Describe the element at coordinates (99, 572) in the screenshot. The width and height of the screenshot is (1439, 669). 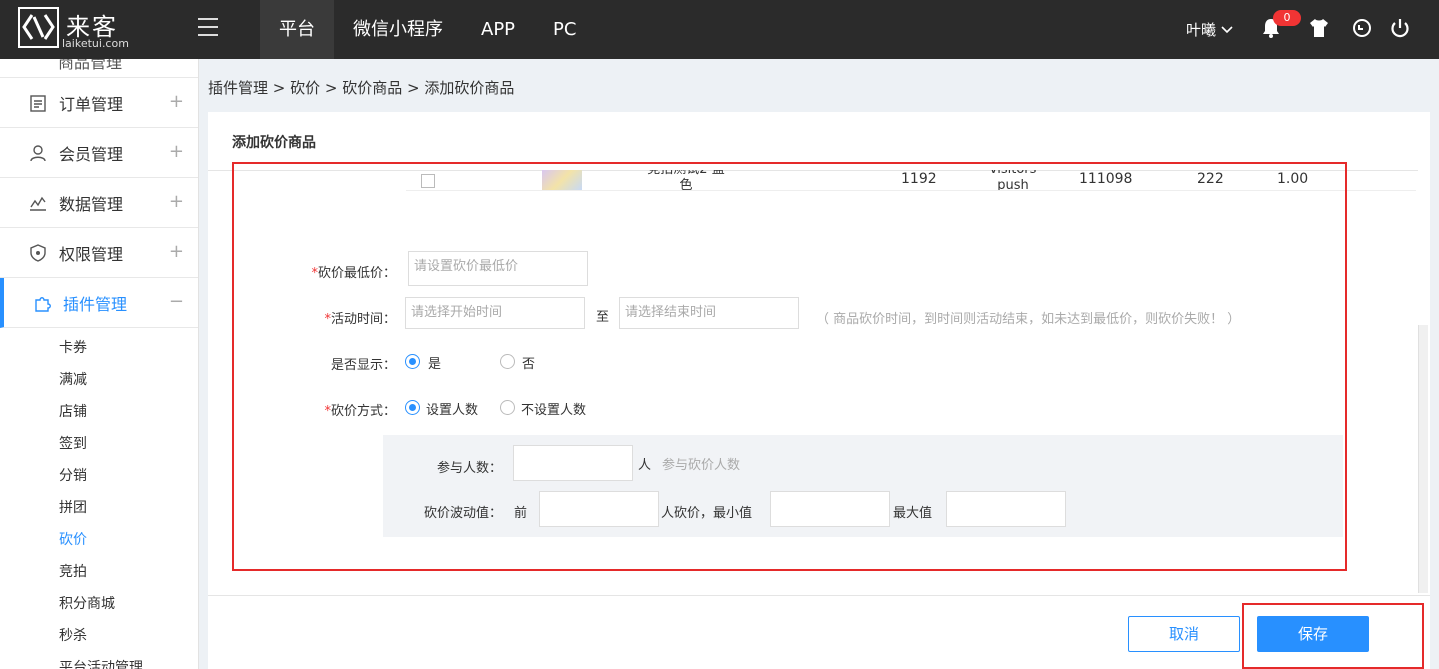
I see `sidebar-subitem-auction: 竞拍` at that location.